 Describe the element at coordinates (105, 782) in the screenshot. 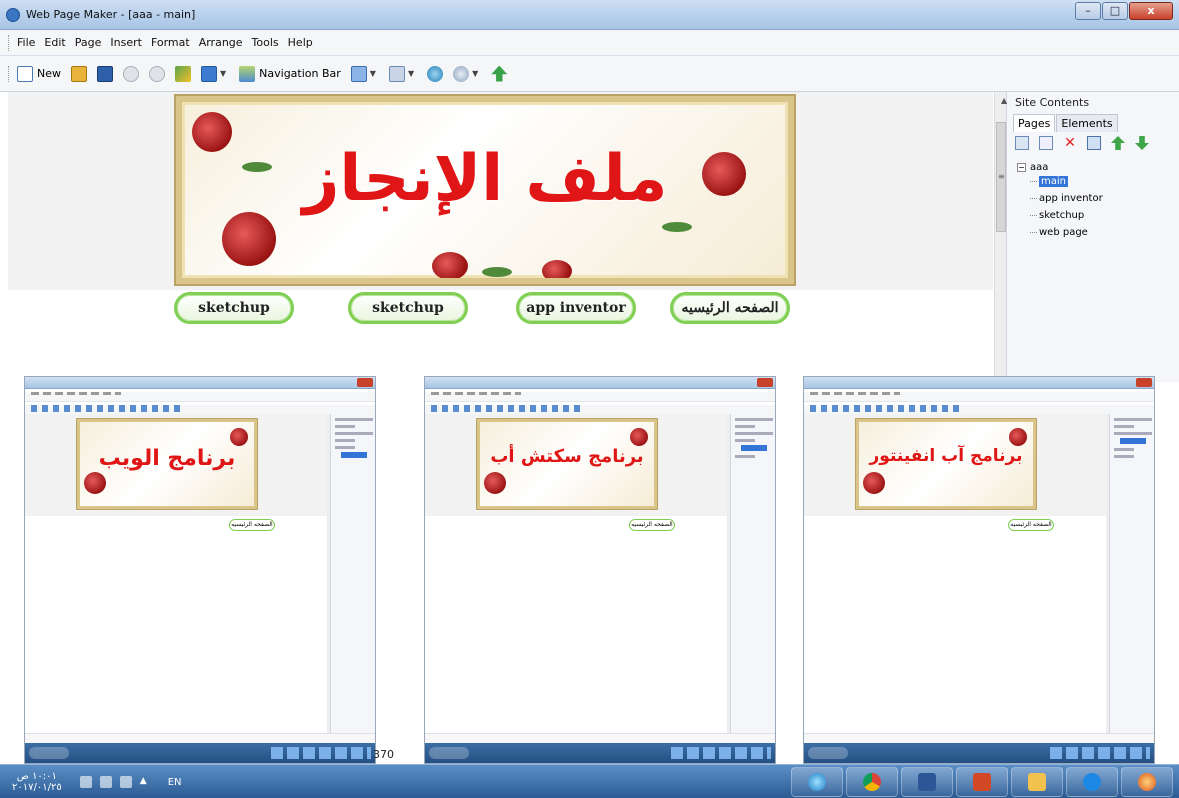

I see `network-icon` at that location.